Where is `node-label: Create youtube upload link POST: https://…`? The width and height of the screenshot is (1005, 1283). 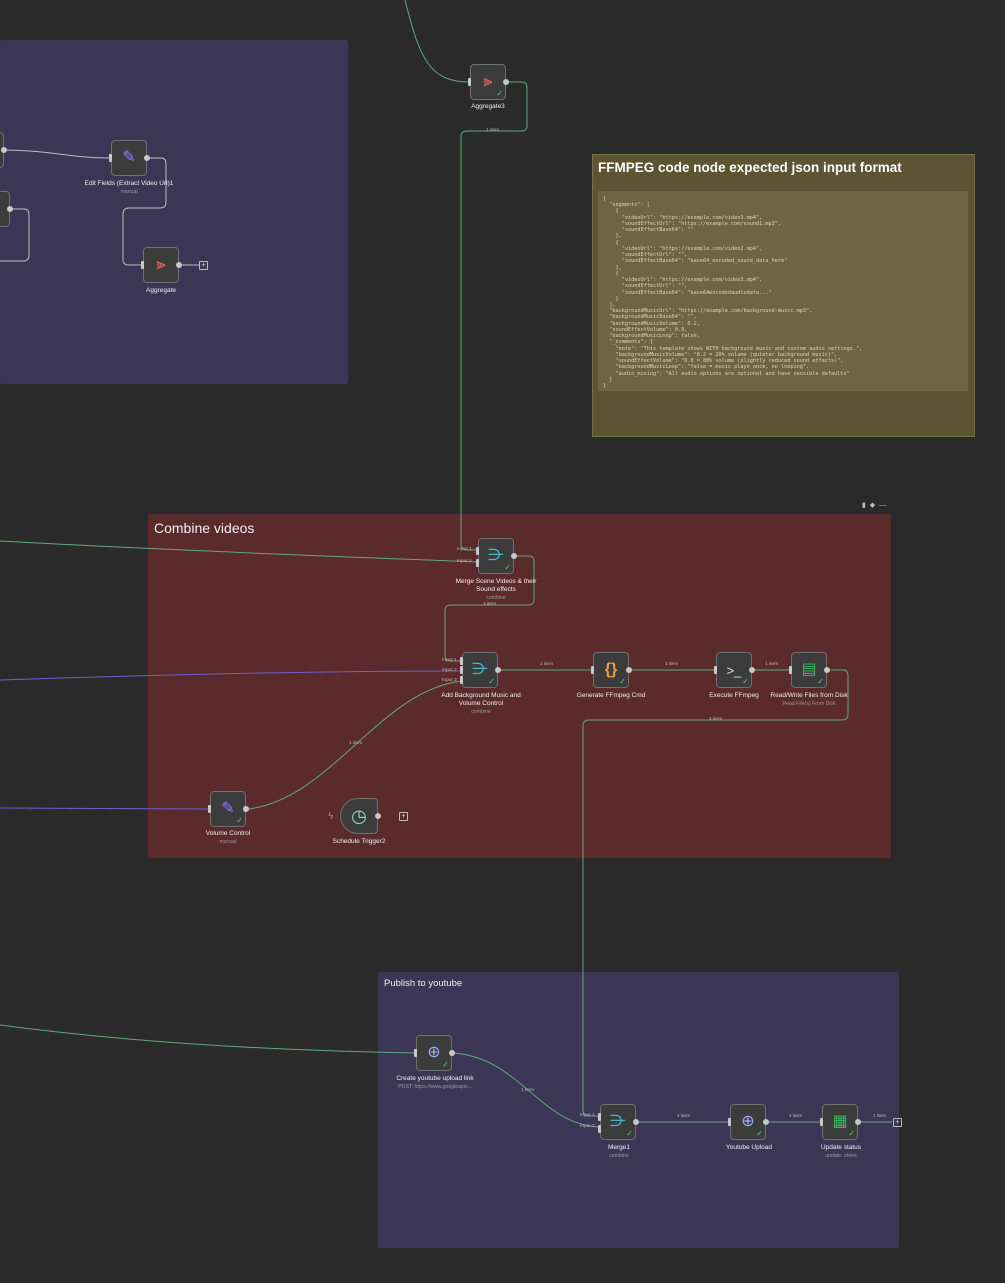
node-label: Create youtube upload link POST: https://… is located at coordinates (435, 1082).